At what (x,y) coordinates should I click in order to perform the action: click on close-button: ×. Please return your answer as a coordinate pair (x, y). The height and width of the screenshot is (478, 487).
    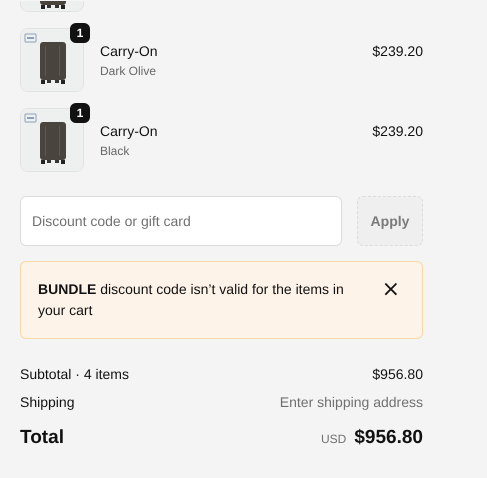
    Looking at the image, I should click on (391, 289).